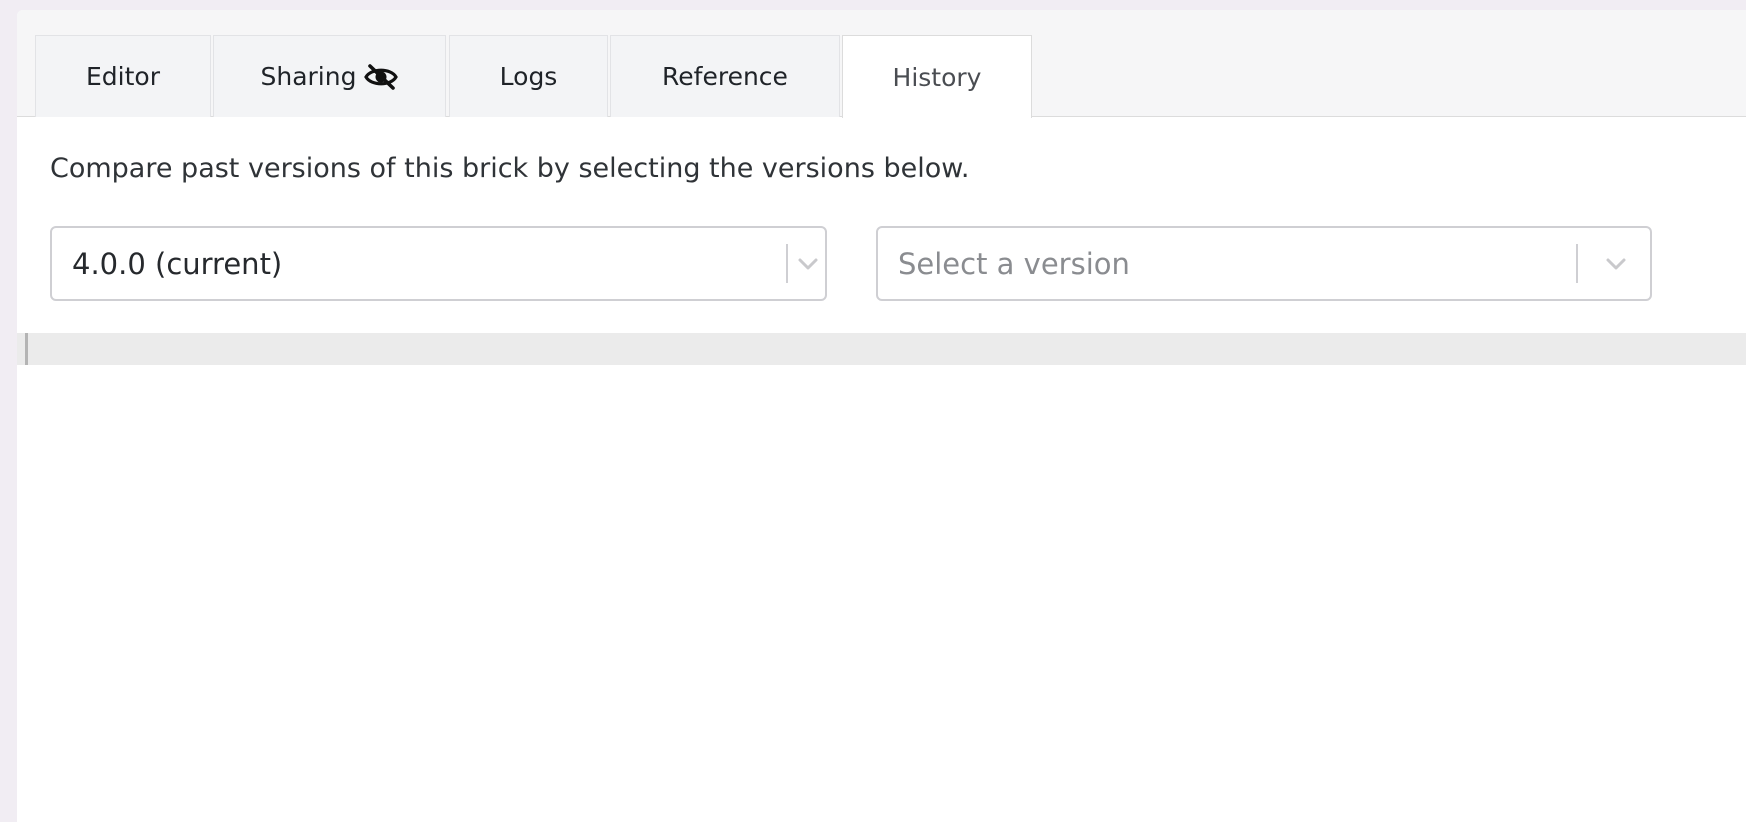 Image resolution: width=1746 pixels, height=822 pixels. What do you see at coordinates (881, 349) in the screenshot?
I see `diff-viewer-header` at bounding box center [881, 349].